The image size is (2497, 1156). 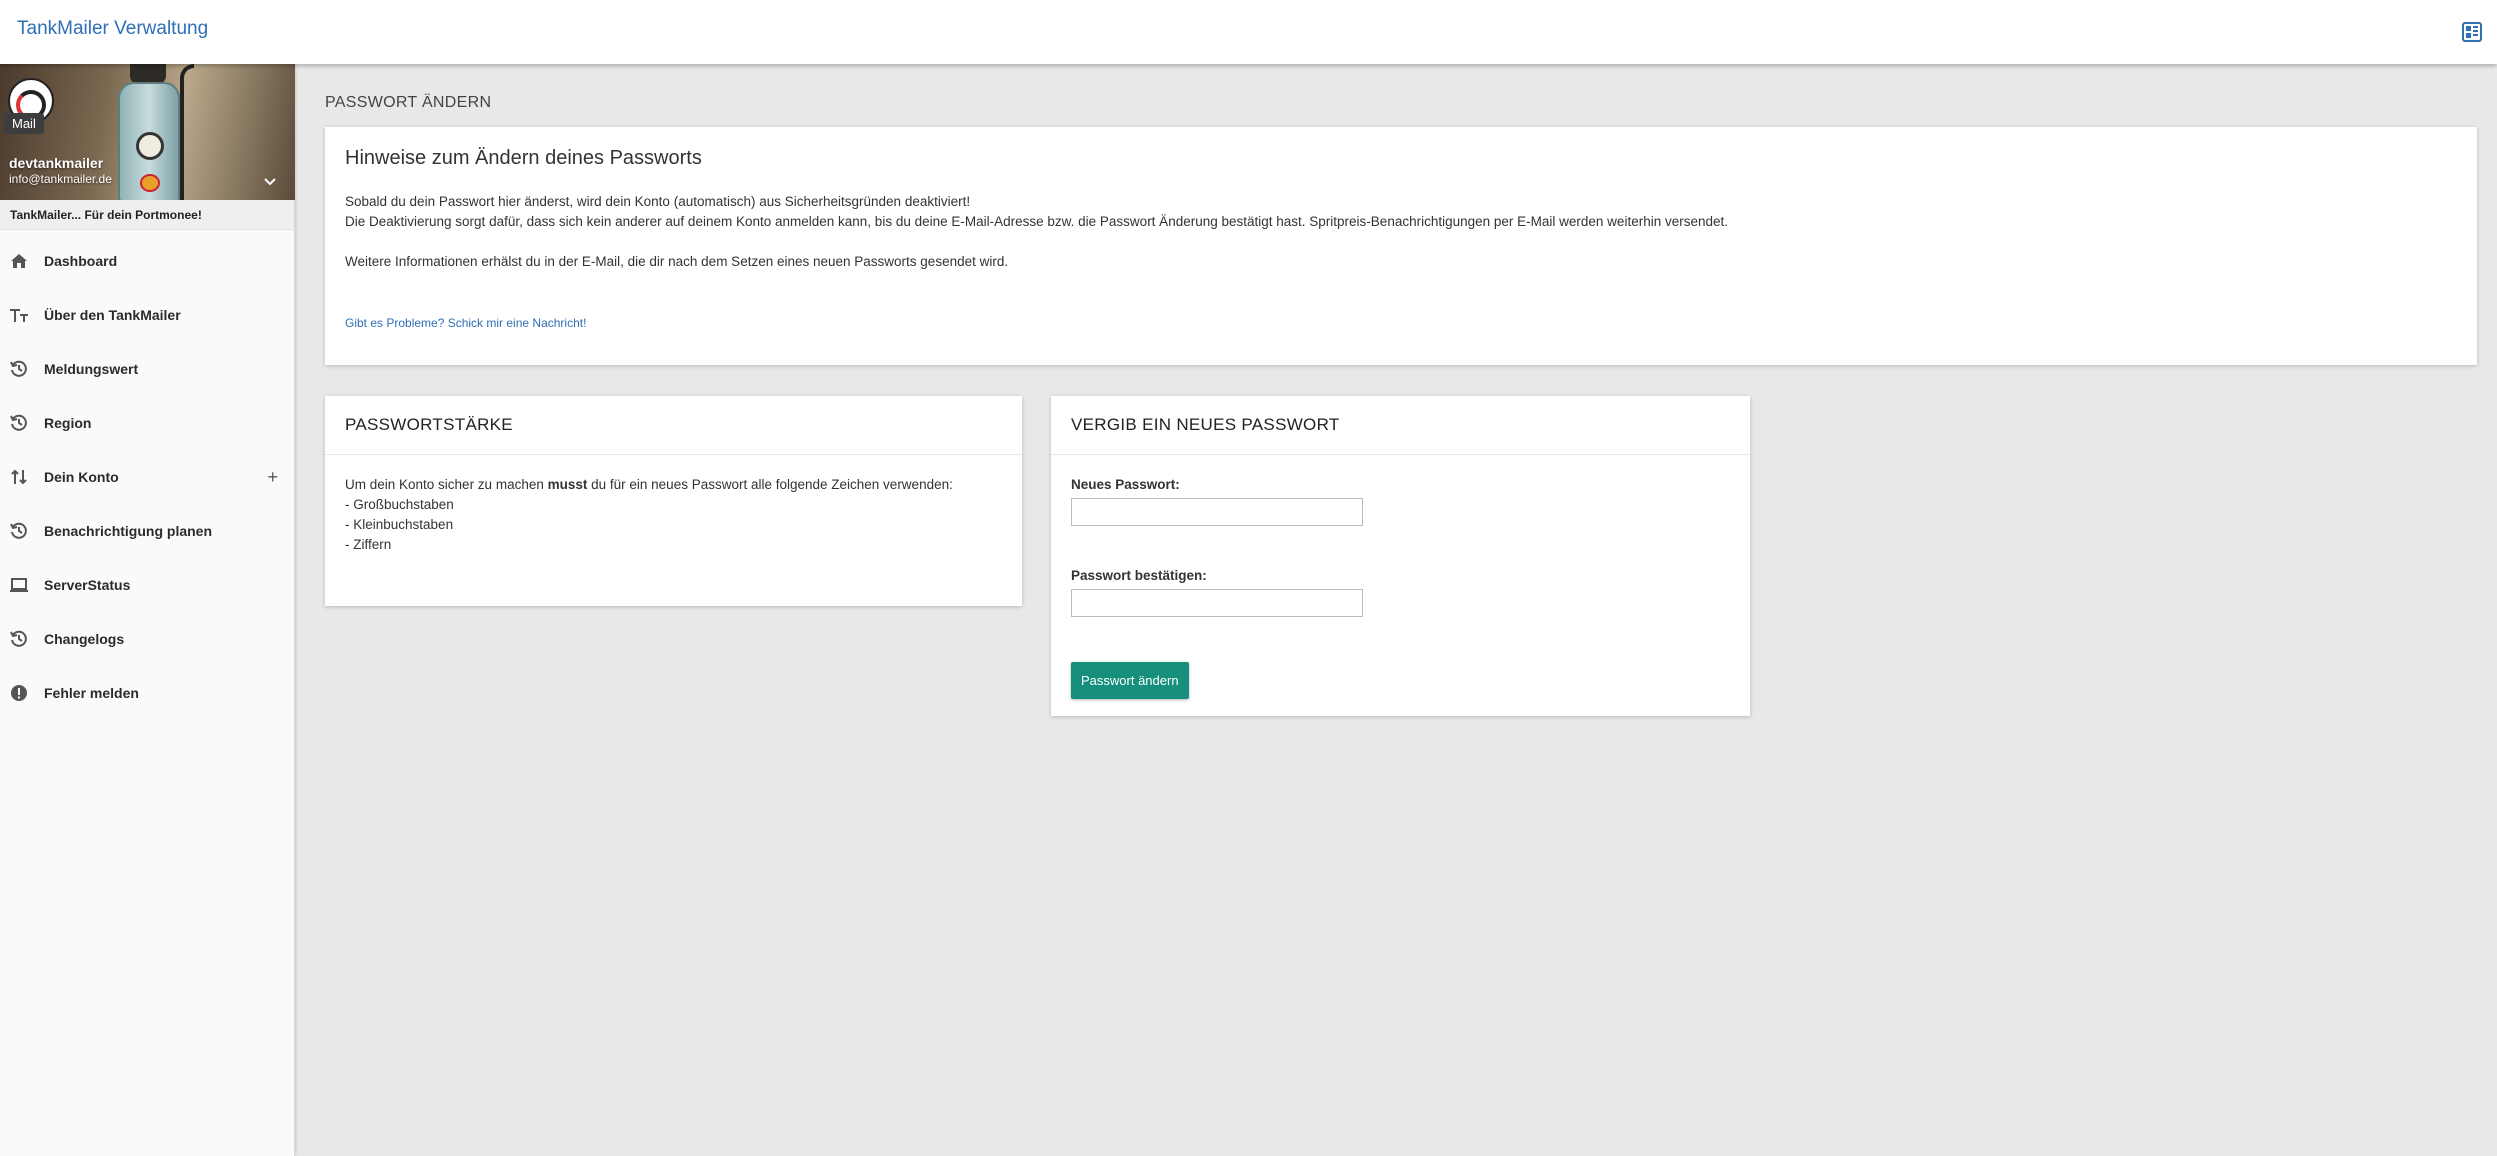 I want to click on text-size-icon, so click(x=19, y=315).